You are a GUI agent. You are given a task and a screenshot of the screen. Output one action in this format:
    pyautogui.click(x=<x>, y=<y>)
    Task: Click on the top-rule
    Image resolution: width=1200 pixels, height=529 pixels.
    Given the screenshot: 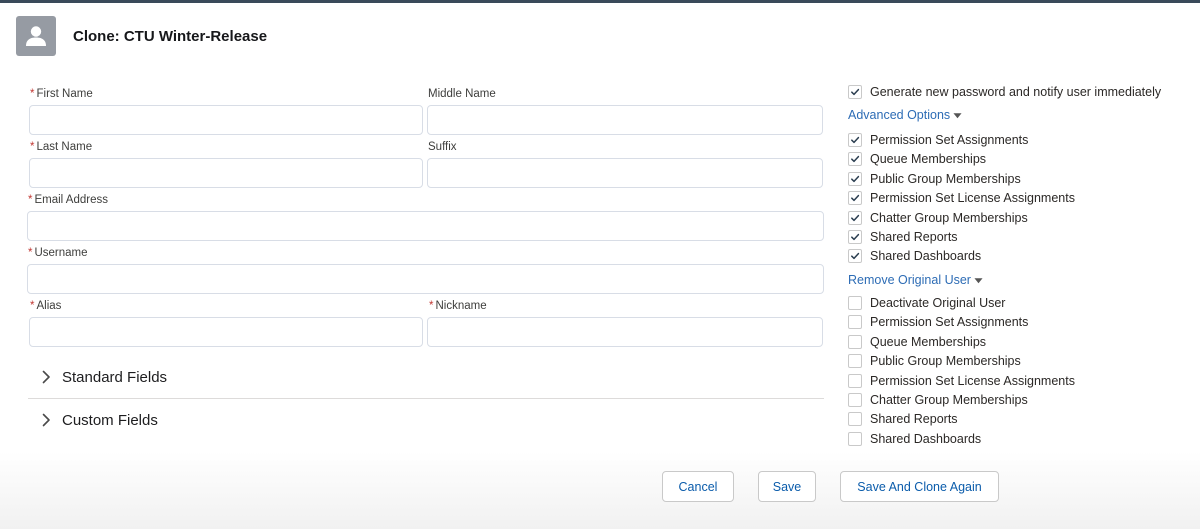 What is the action you would take?
    pyautogui.click(x=600, y=1)
    